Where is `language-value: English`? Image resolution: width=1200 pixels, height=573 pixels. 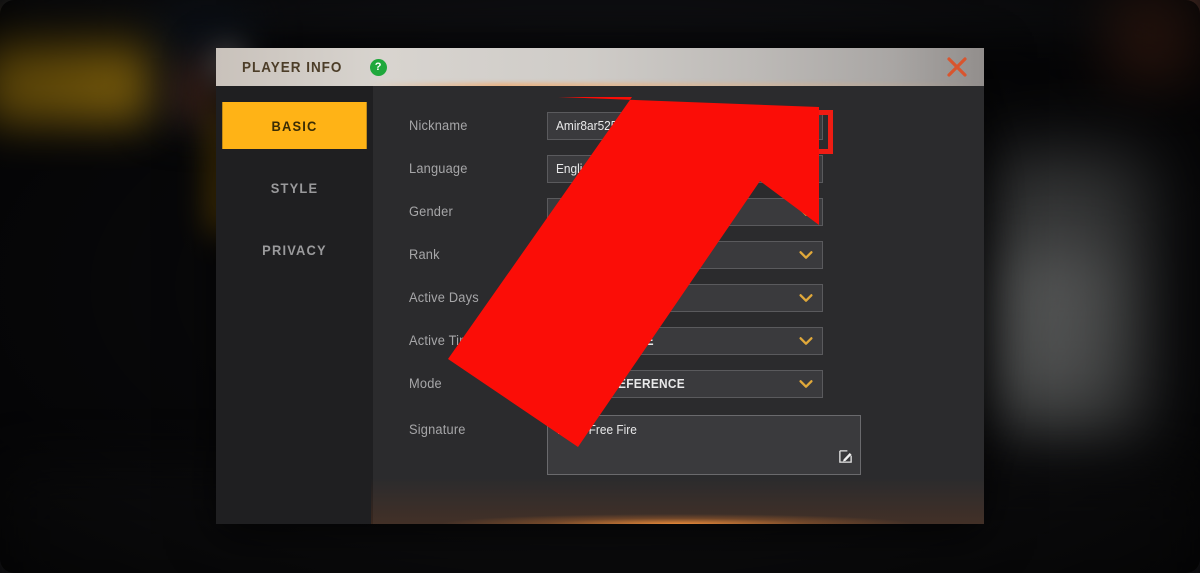 language-value: English is located at coordinates (575, 168).